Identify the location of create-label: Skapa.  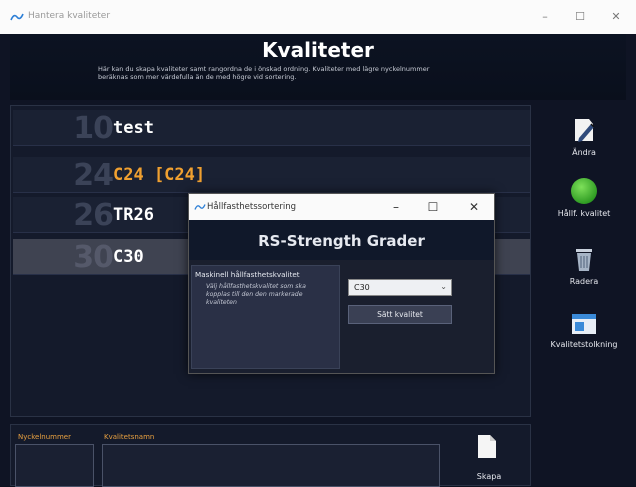
(489, 476).